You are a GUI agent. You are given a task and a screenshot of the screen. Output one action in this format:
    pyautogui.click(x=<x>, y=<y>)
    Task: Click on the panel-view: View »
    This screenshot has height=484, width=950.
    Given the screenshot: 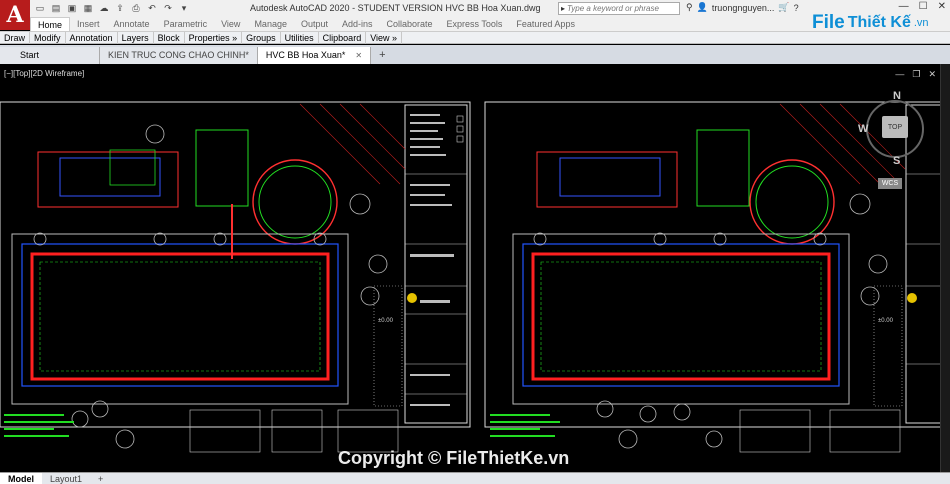 What is the action you would take?
    pyautogui.click(x=384, y=37)
    